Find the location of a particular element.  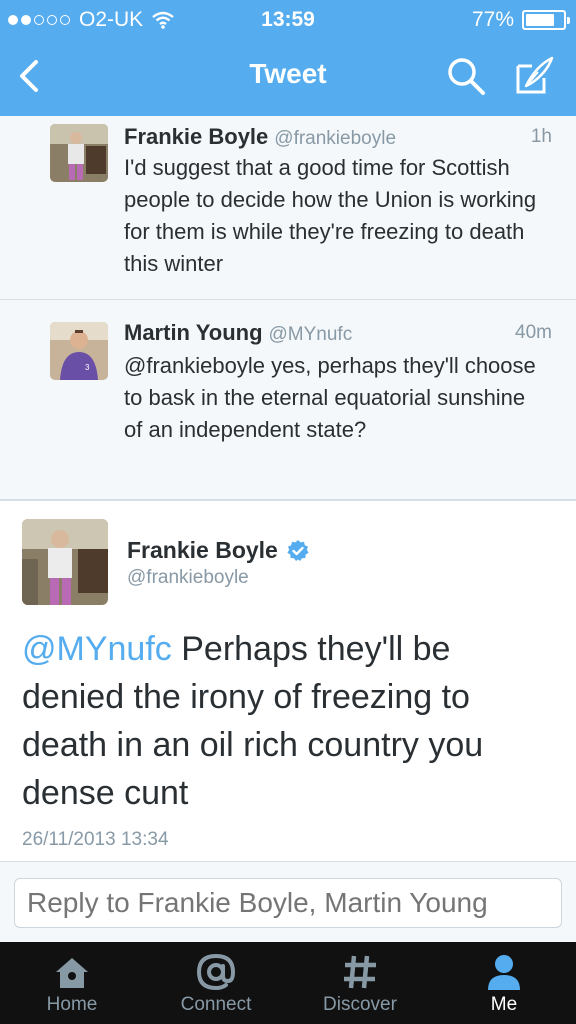

reply-author: Martin Young @MYnufc is located at coordinates (238, 333).